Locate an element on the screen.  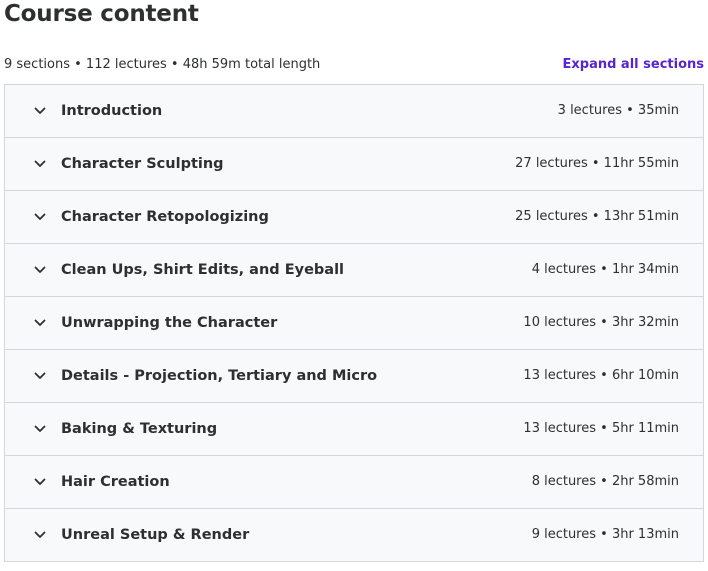
section-meta: 10 lectures • 3hr 32min is located at coordinates (601, 322).